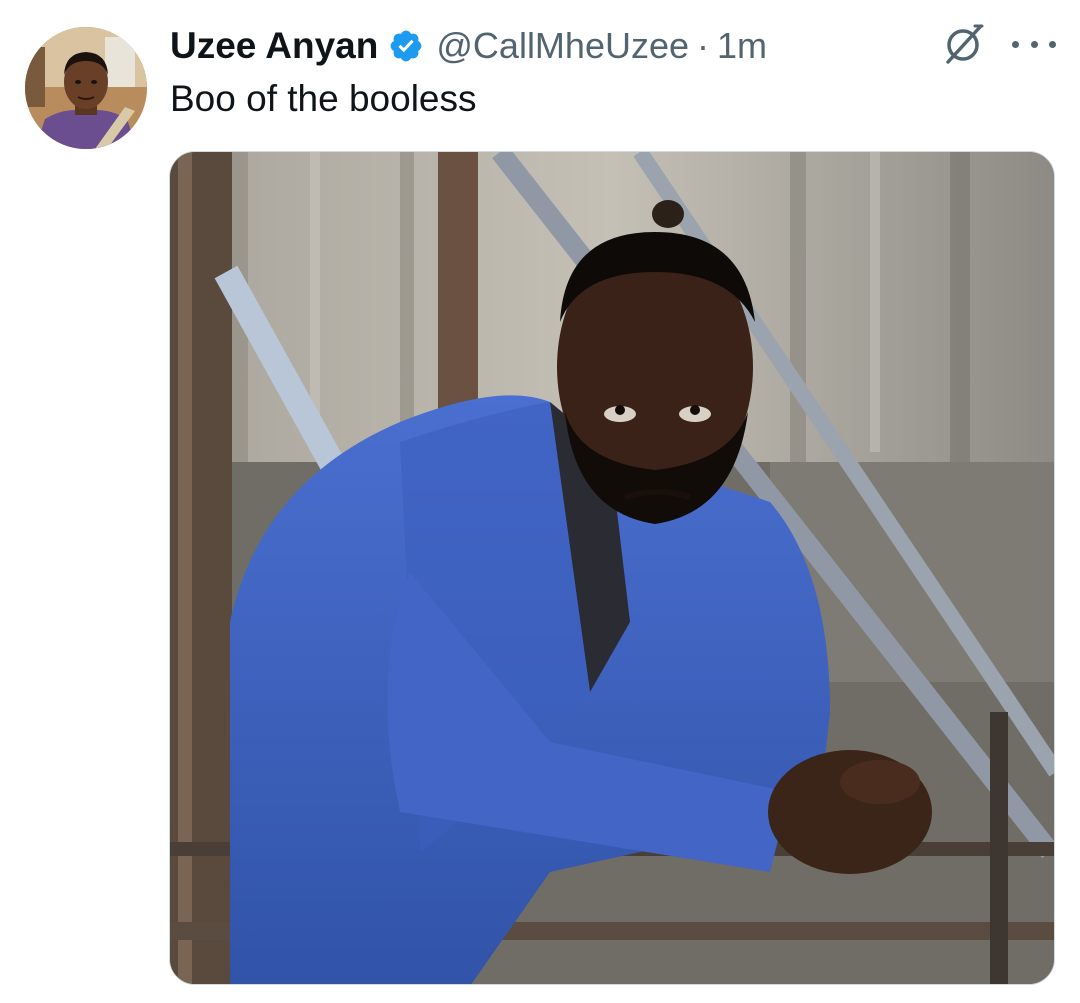  Describe the element at coordinates (86, 88) in the screenshot. I see `avatar` at that location.